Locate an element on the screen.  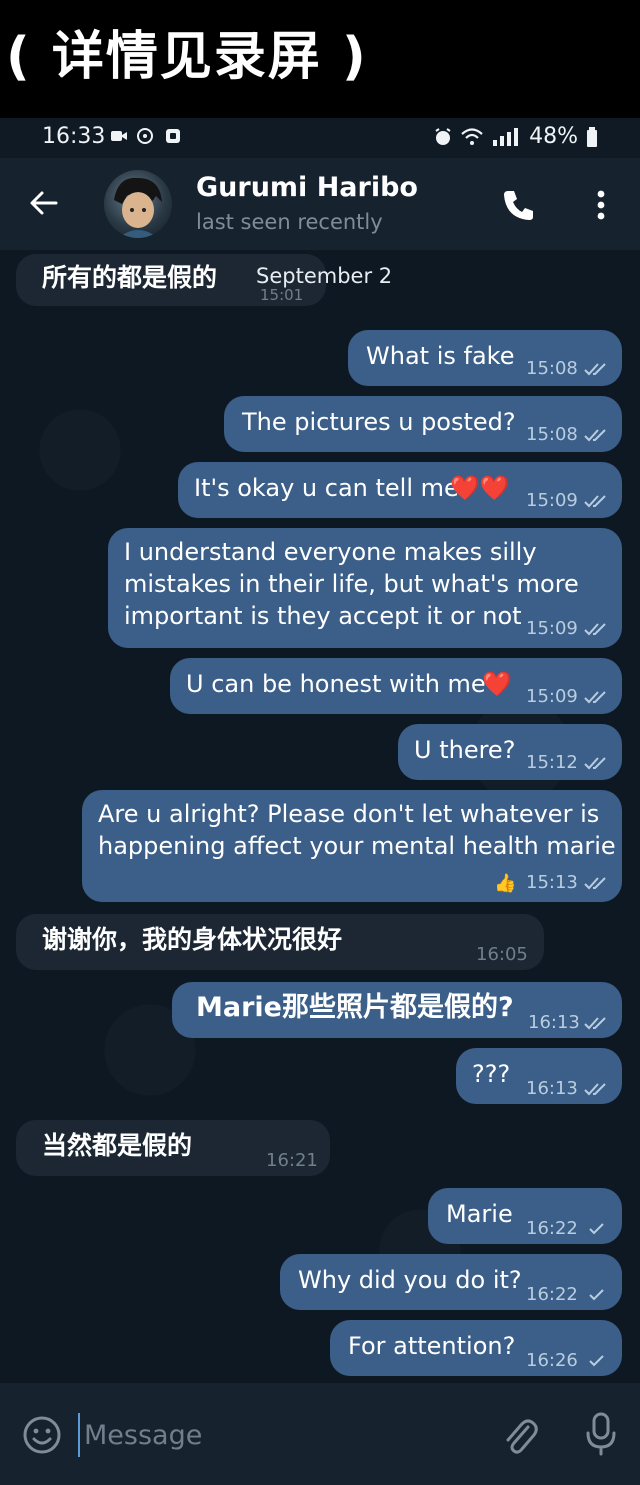
back-arrow-icon is located at coordinates (44, 203).